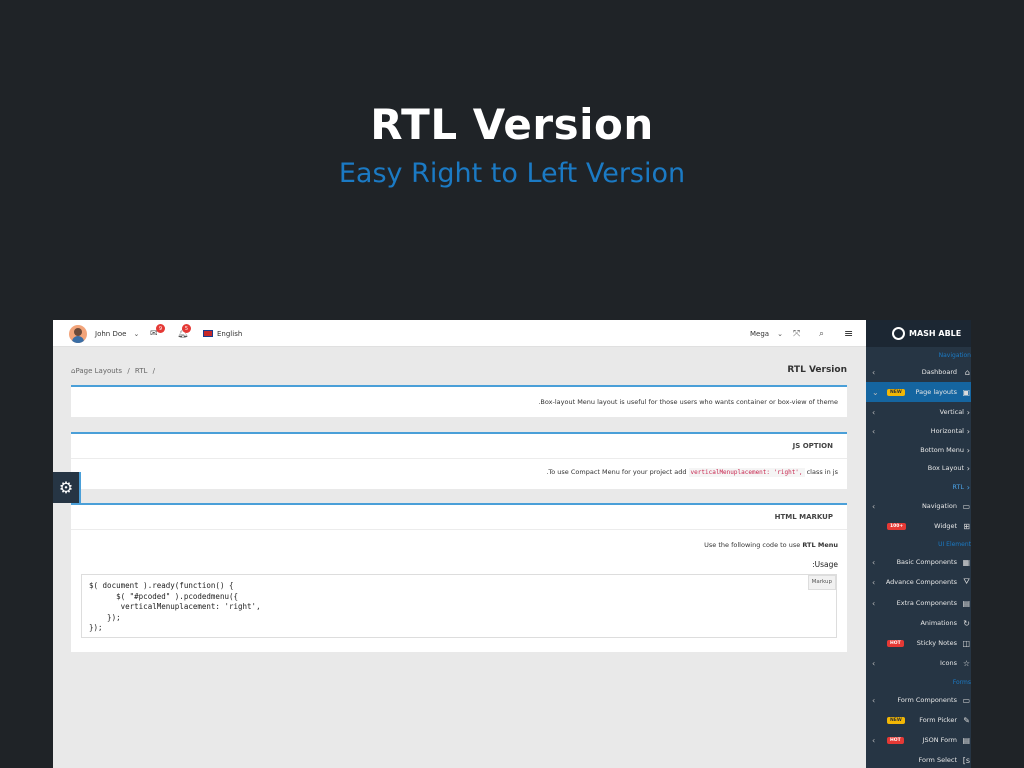 The image size is (1024, 768). What do you see at coordinates (98, 371) in the screenshot?
I see `breadcrumb-page-layouts: Page Layouts` at bounding box center [98, 371].